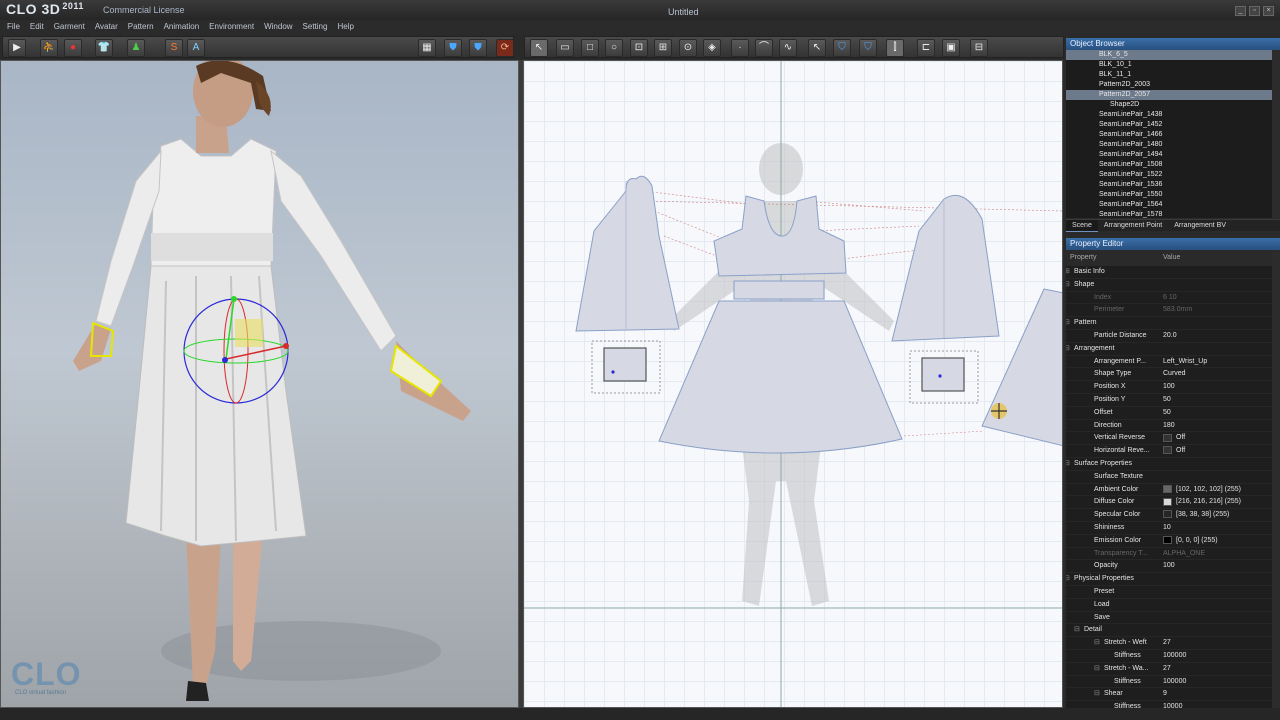 The width and height of the screenshot is (1280, 720). What do you see at coordinates (1169, 155) in the screenshot?
I see `tree-item: SeamLinePair_1494` at bounding box center [1169, 155].